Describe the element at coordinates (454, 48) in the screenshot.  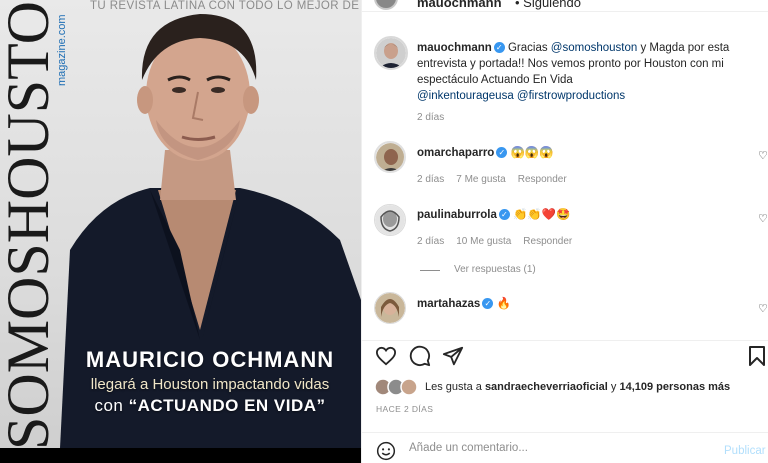
I see `caption-username: mauochmann` at that location.